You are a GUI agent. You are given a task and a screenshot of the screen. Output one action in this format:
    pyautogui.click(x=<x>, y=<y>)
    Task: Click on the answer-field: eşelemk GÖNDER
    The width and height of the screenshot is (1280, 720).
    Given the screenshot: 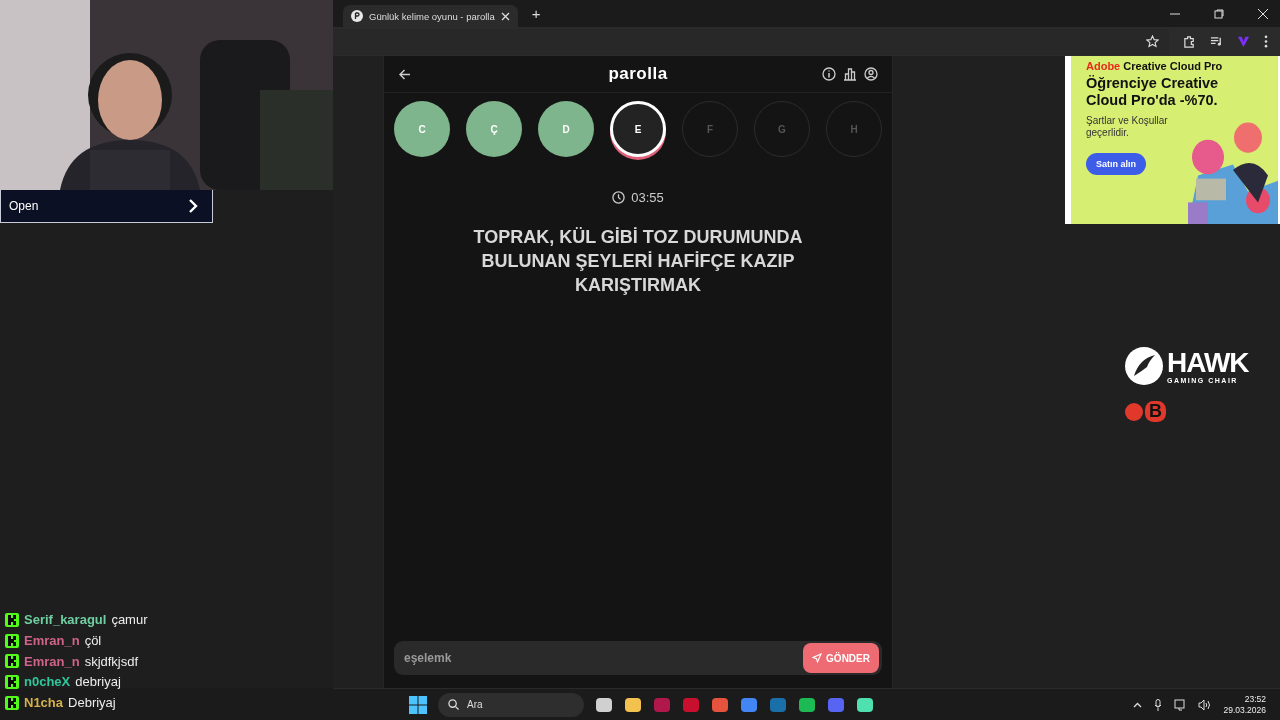 What is the action you would take?
    pyautogui.click(x=638, y=658)
    